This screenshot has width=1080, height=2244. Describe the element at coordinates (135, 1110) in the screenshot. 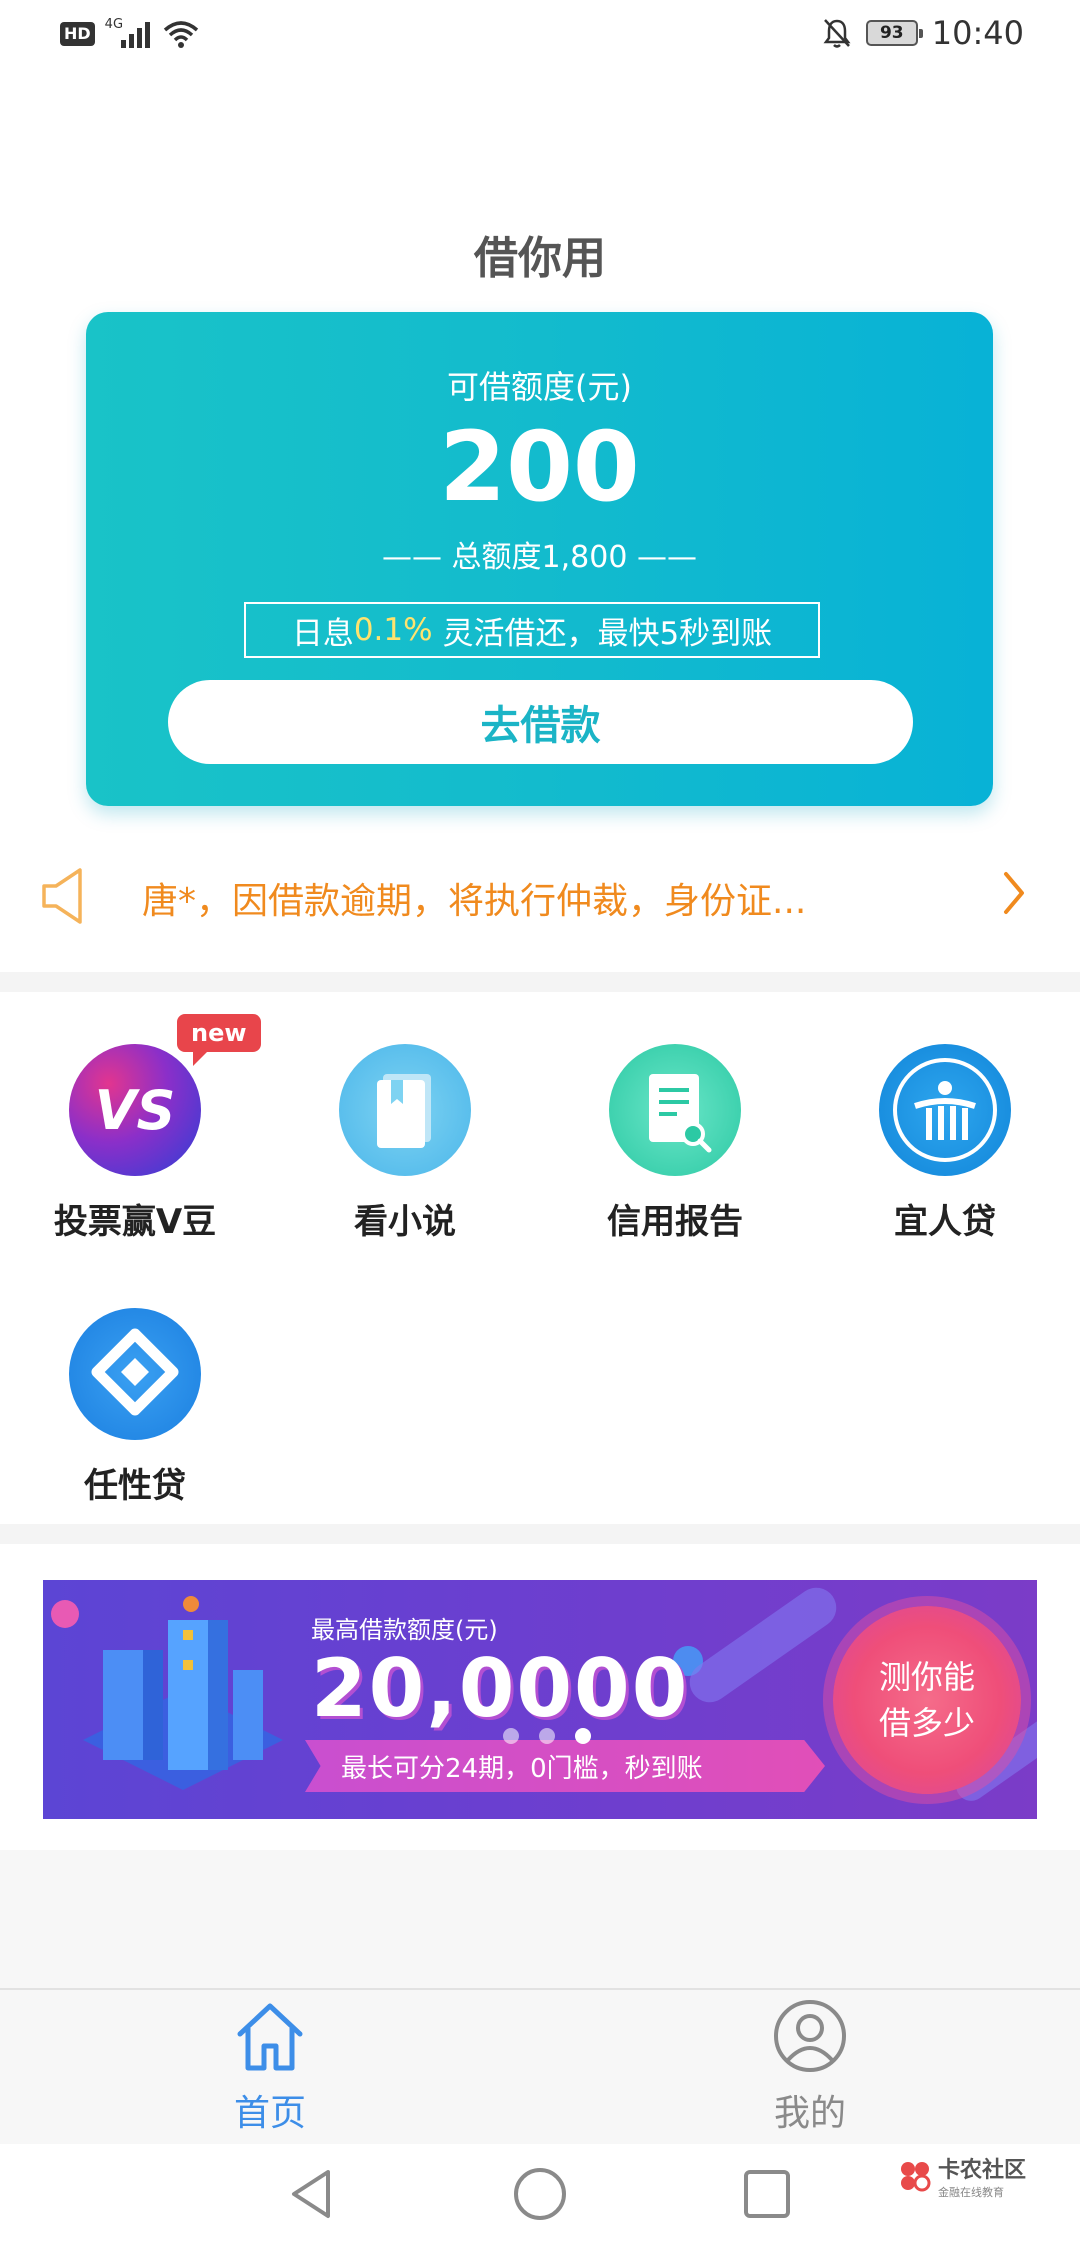

I see `vs-mark: VS` at that location.